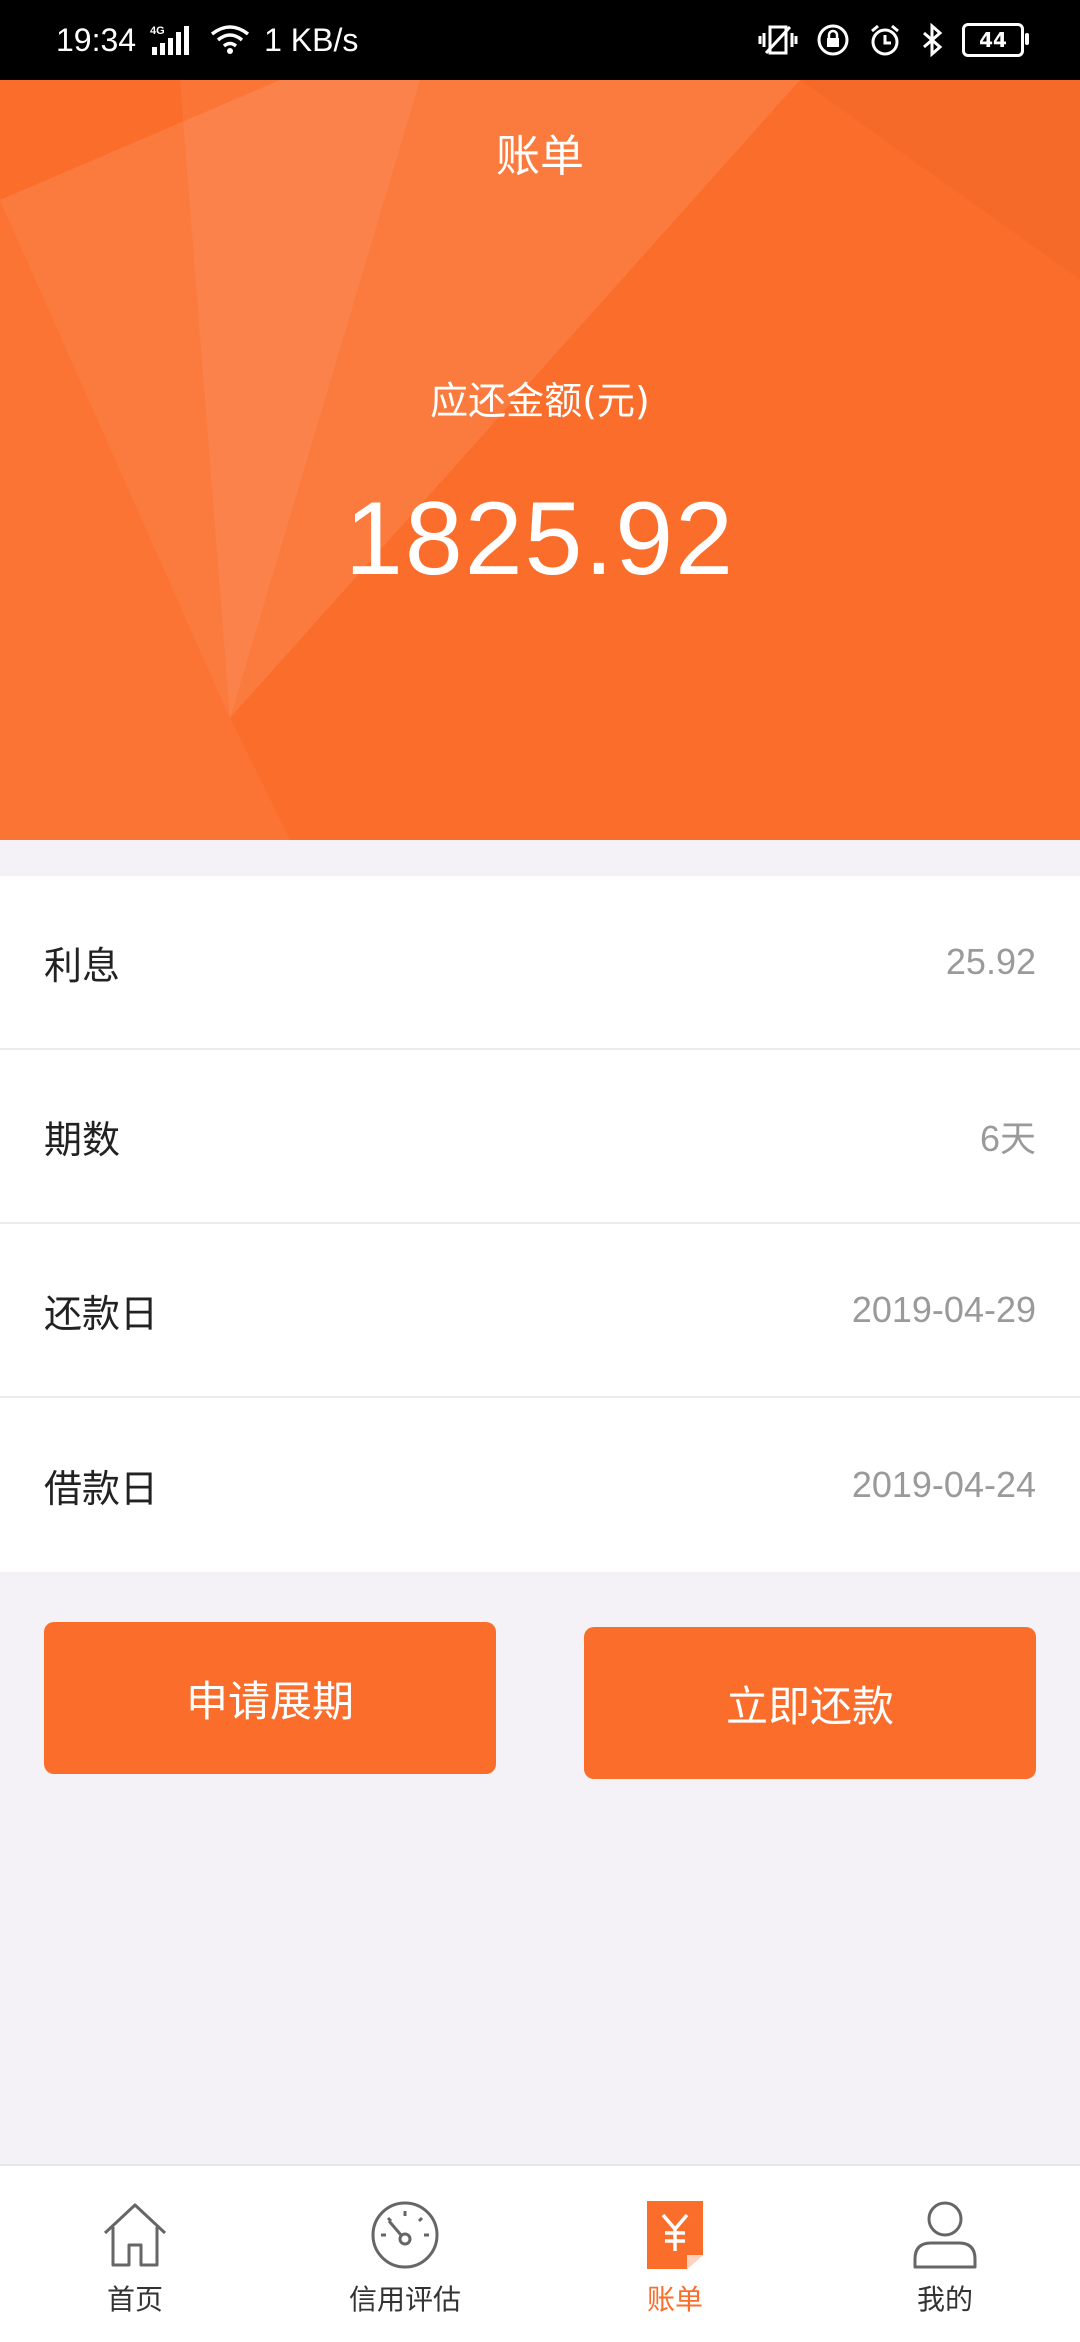  What do you see at coordinates (540, 40) in the screenshot?
I see `status-bar: 19:34 4G 1 KB/s 44` at bounding box center [540, 40].